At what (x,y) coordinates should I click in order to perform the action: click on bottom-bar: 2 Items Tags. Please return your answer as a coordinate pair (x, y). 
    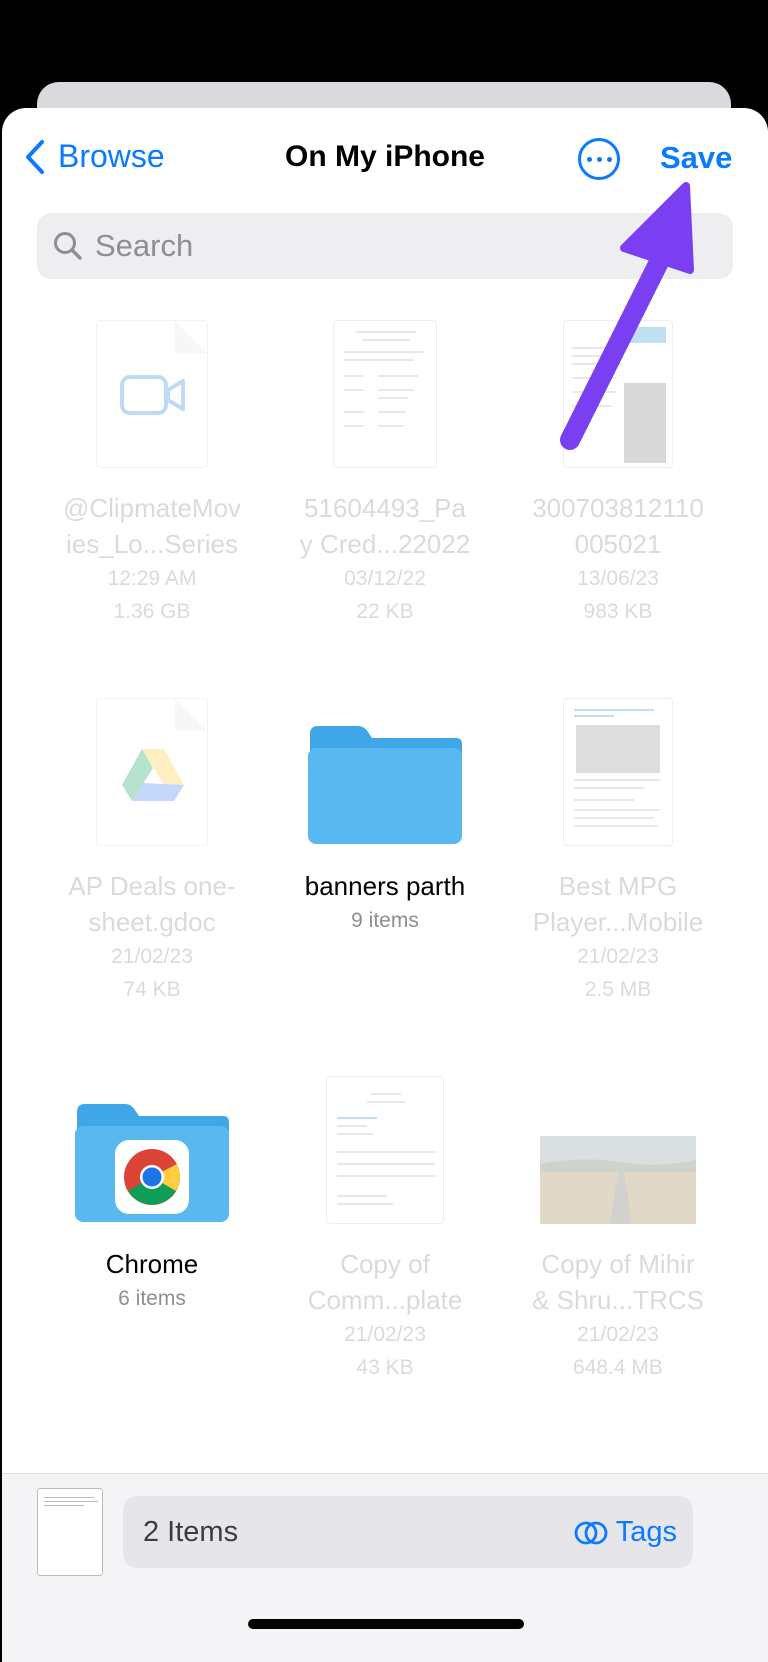
    Looking at the image, I should click on (385, 1567).